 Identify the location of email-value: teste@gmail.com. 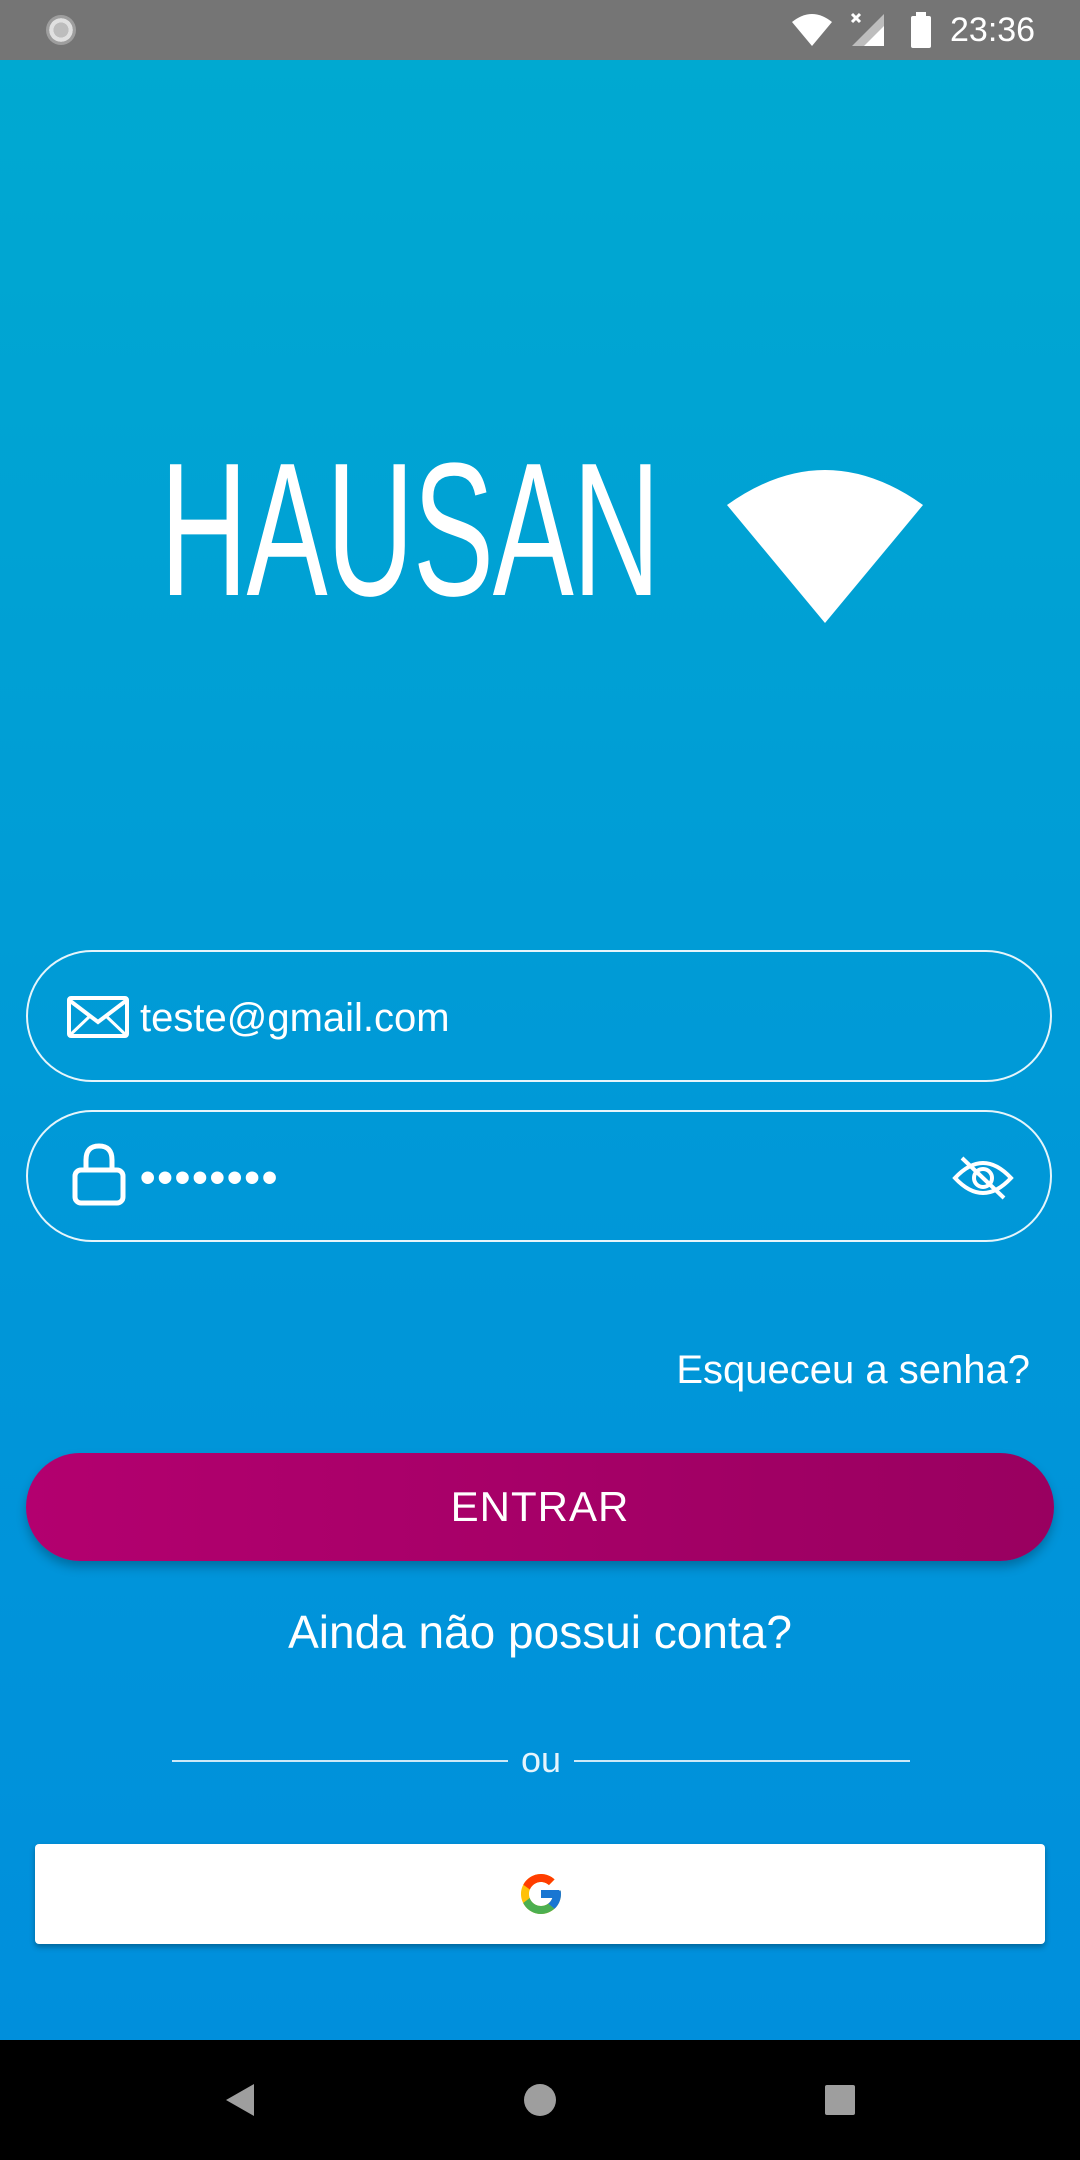
(295, 1018).